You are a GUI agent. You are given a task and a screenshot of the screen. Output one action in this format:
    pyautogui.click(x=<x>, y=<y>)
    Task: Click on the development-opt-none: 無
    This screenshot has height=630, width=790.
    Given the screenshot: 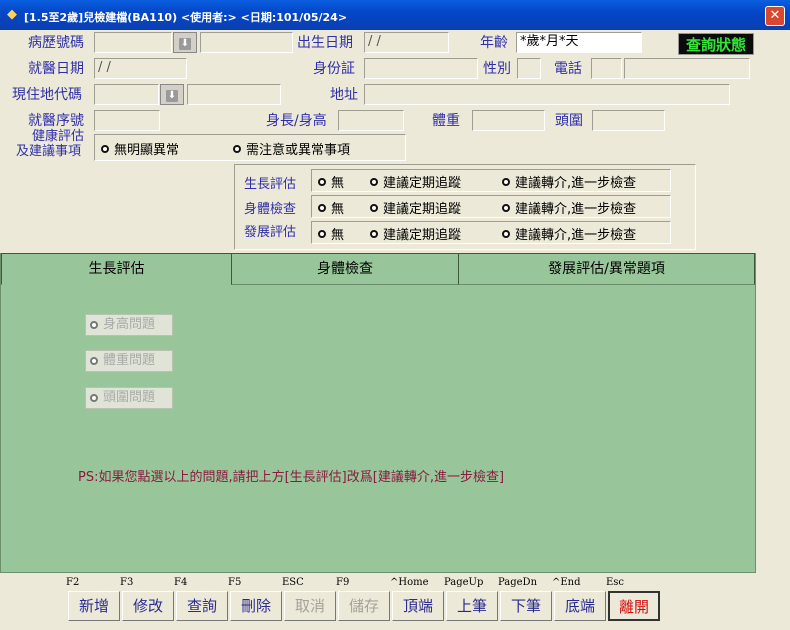 What is the action you would take?
    pyautogui.click(x=331, y=233)
    